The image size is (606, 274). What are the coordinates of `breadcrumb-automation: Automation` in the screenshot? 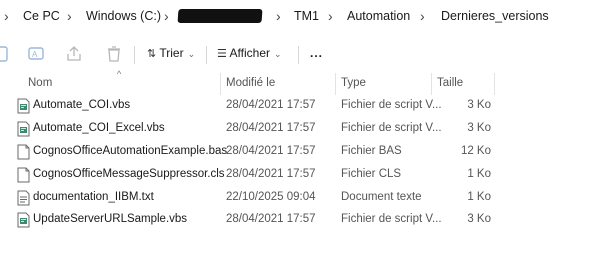 It's located at (378, 16).